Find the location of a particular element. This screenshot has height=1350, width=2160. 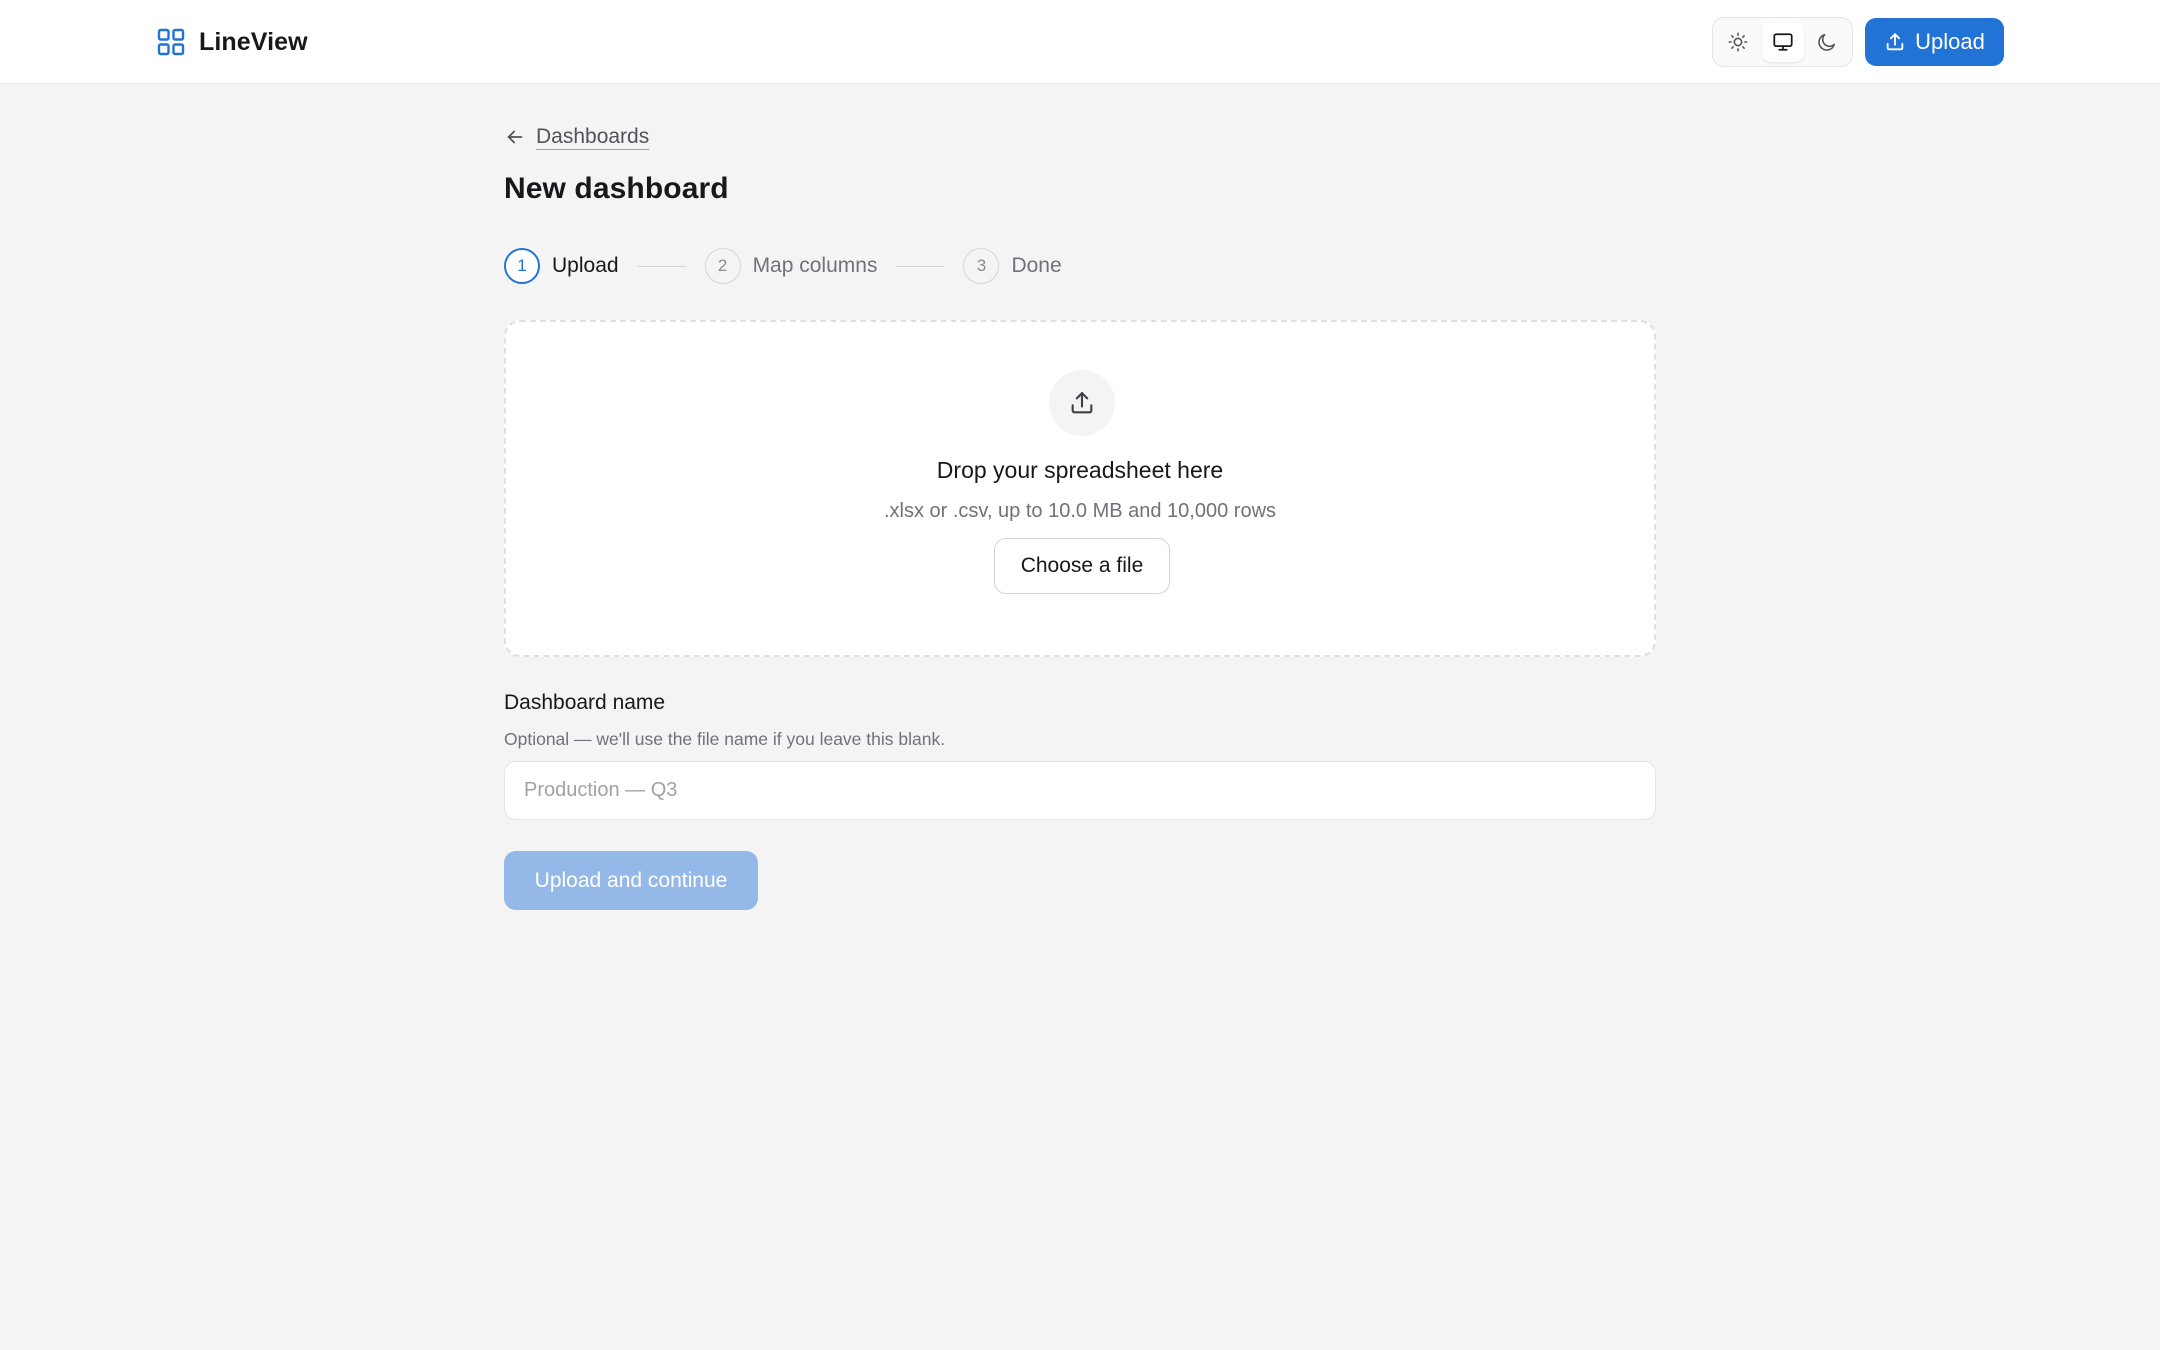

stepper: 1 Upload 2 Map columns 3 Done is located at coordinates (783, 266).